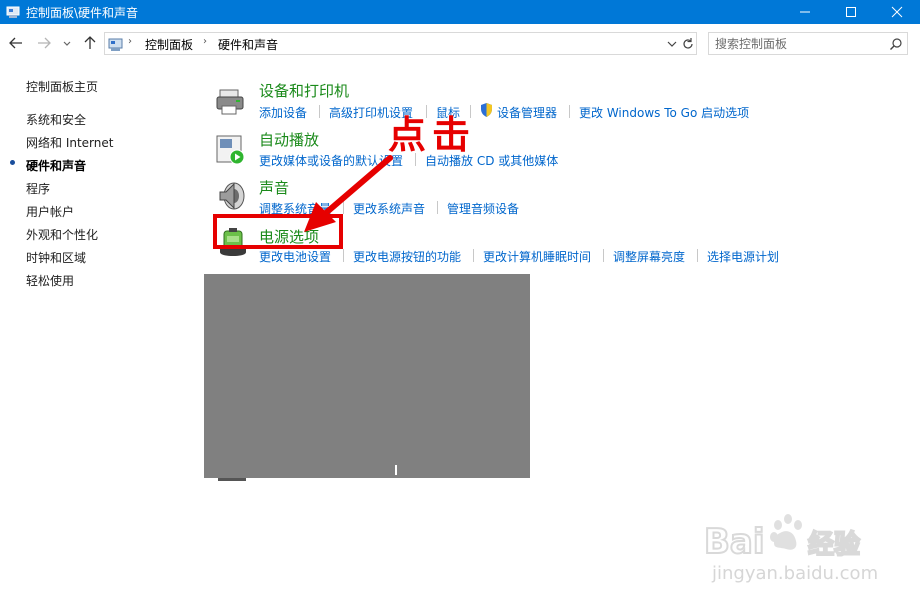 Image resolution: width=920 pixels, height=605 pixels. What do you see at coordinates (295, 256) in the screenshot?
I see `link-change-battery-settings: 更改电池设置` at bounding box center [295, 256].